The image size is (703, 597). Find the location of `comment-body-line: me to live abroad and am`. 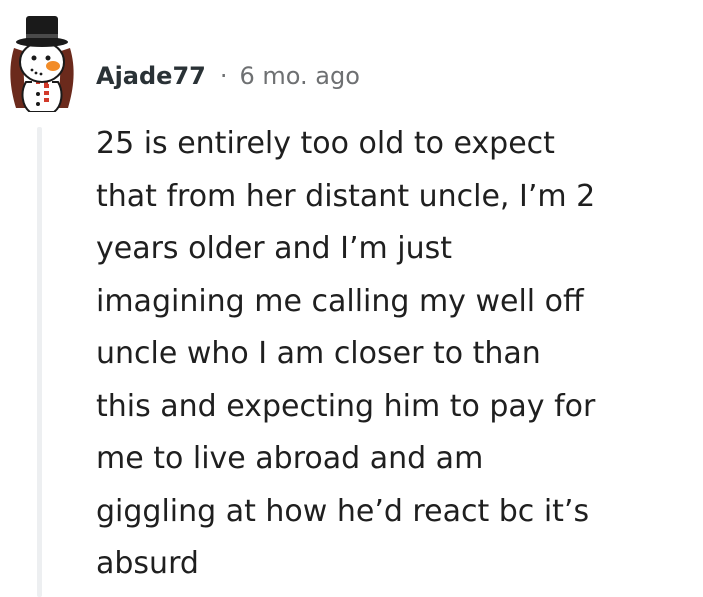

comment-body-line: me to live abroad and am is located at coordinates (290, 458).